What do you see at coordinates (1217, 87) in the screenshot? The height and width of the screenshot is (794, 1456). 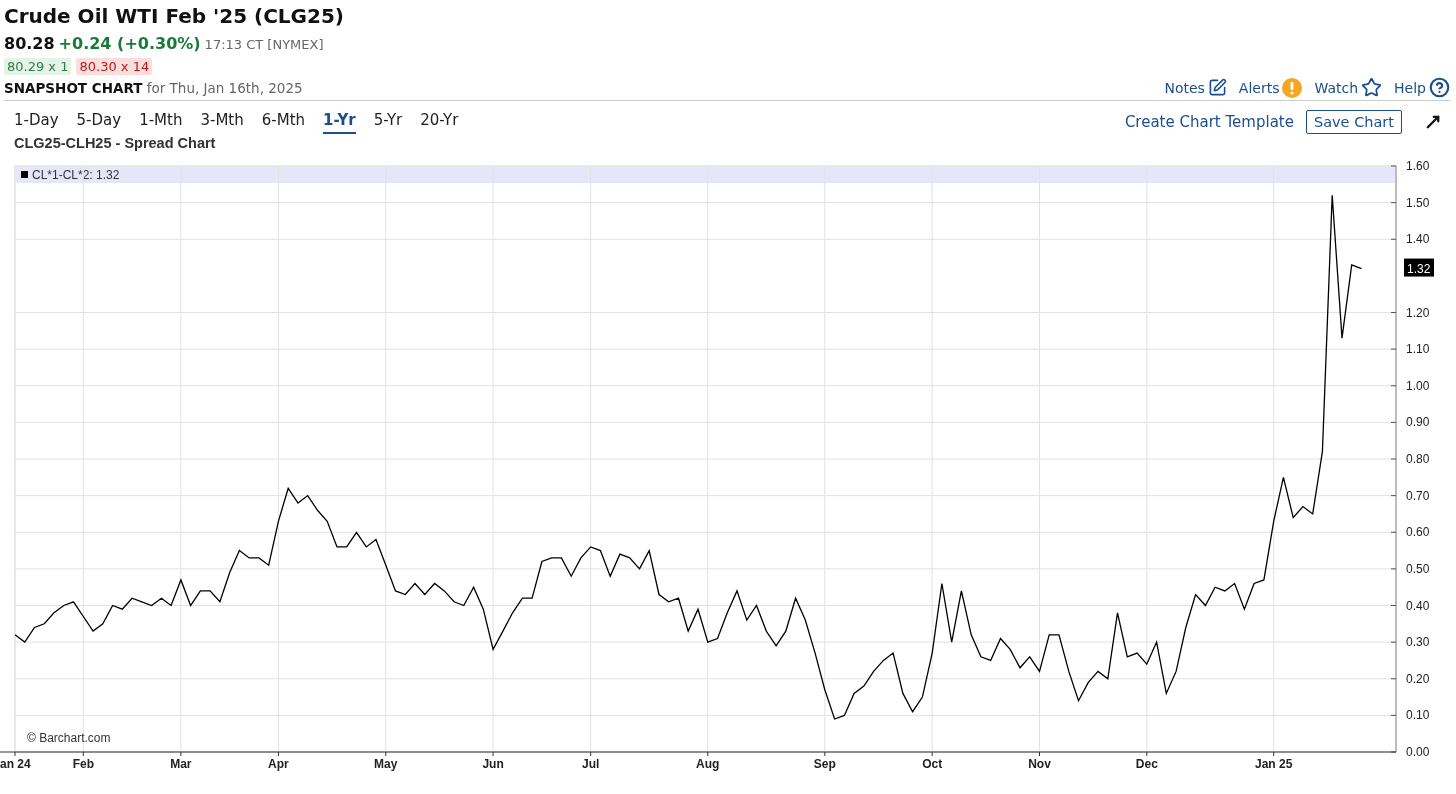 I see `edit-icon` at bounding box center [1217, 87].